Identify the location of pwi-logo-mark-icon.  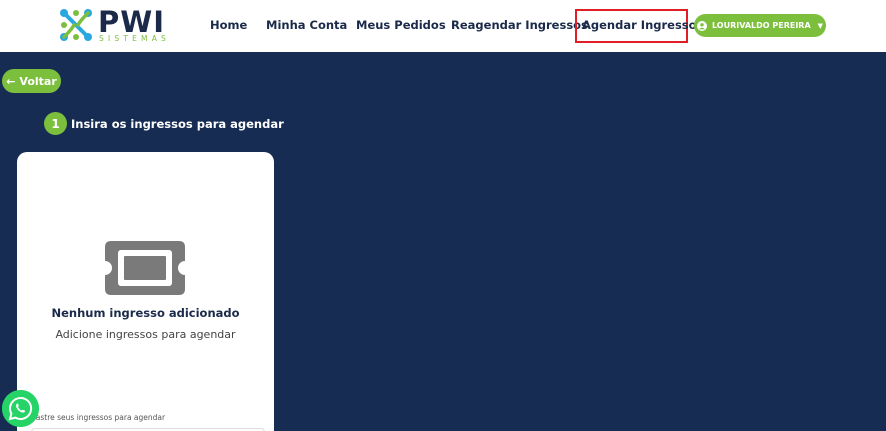
(76, 25).